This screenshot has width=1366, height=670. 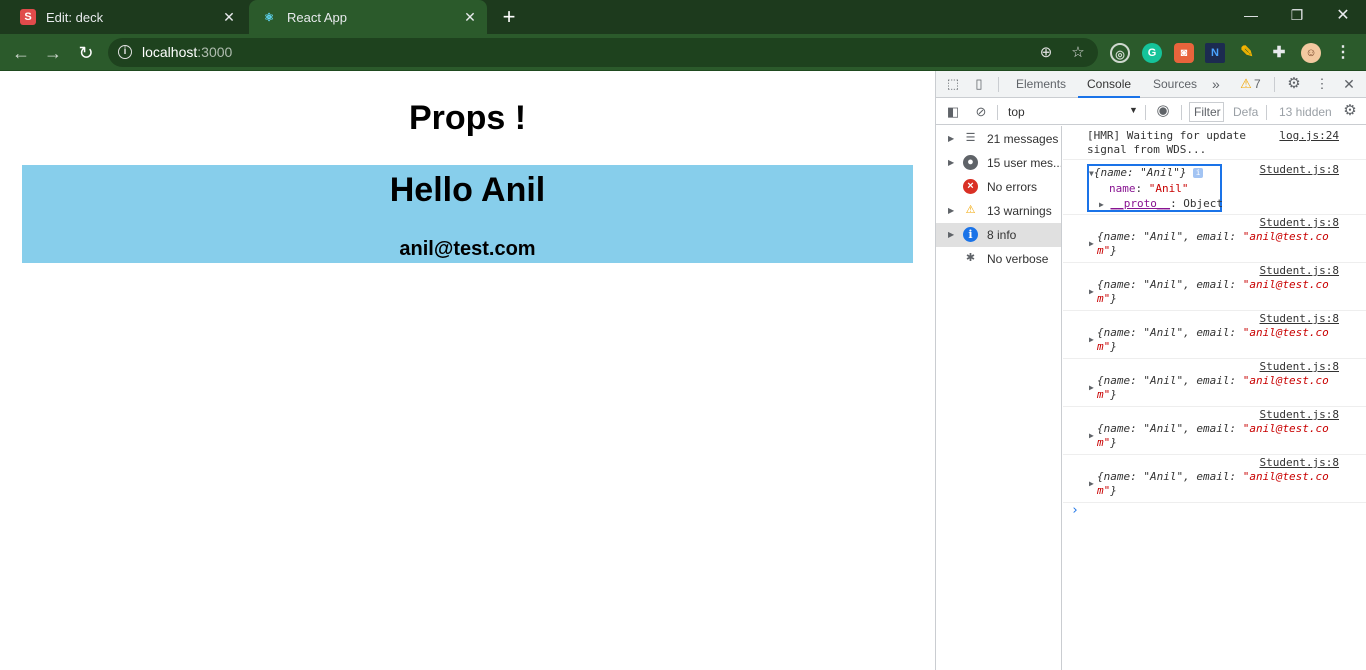 What do you see at coordinates (1012, 187) in the screenshot?
I see `sidebar-item-label: No errors` at bounding box center [1012, 187].